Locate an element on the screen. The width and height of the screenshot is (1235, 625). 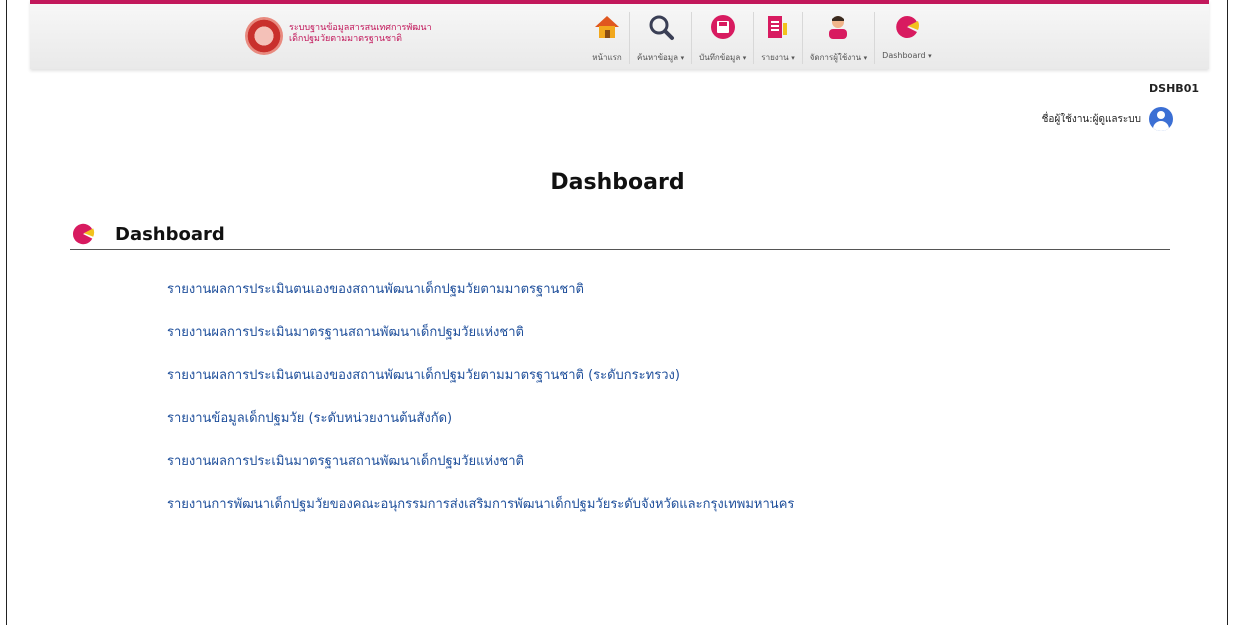
nav-label: ค้นหาข้อมูล ▾ is located at coordinates (661, 57).